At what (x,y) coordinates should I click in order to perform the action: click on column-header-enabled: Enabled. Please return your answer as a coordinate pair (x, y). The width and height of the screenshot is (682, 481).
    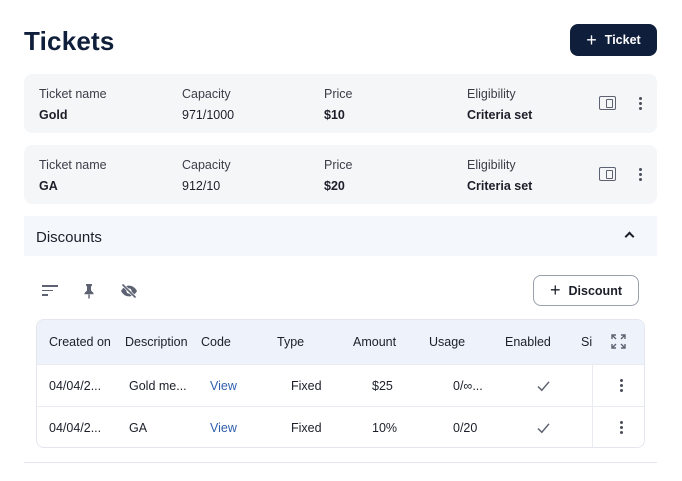
    Looking at the image, I should click on (528, 342).